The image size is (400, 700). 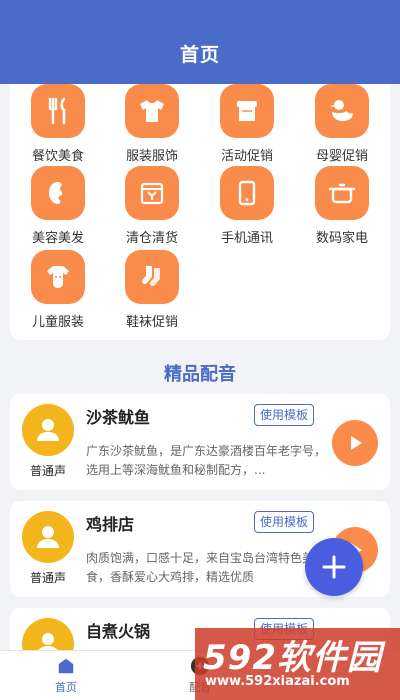 I want to click on plus-icon, so click(x=334, y=567).